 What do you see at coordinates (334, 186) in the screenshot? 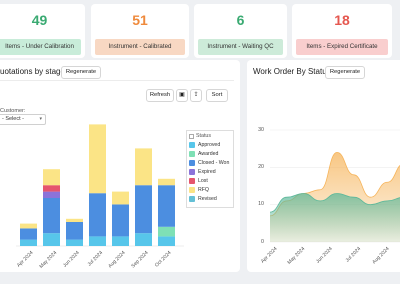
I see `work-order-area-chart` at bounding box center [334, 186].